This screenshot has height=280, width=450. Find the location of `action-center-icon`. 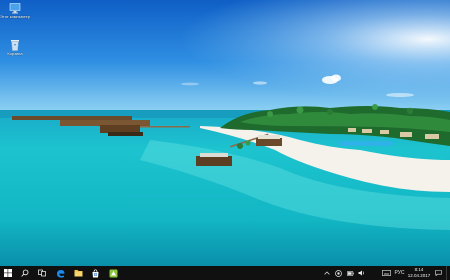

action-center-icon is located at coordinates (438, 273).